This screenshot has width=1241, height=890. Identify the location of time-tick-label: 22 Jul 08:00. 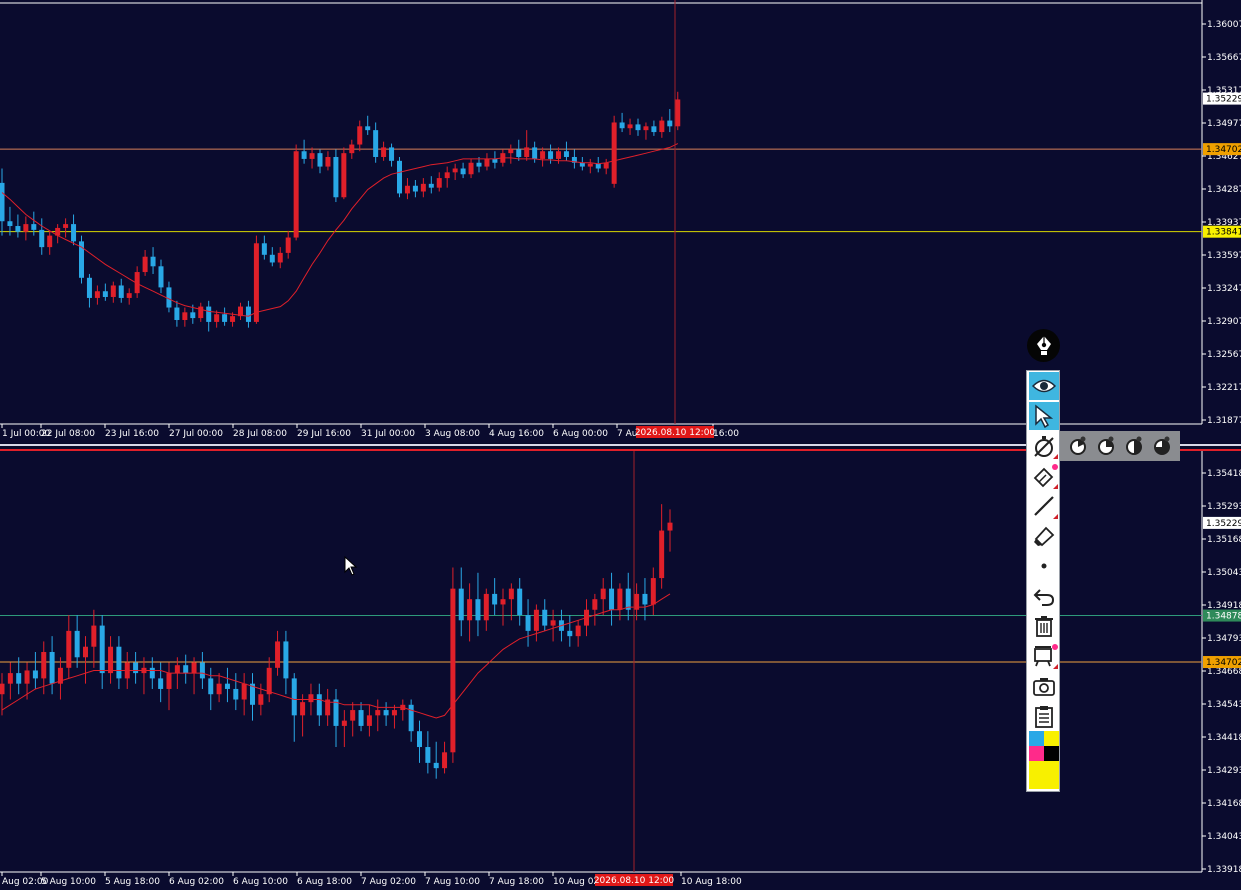
(68, 434).